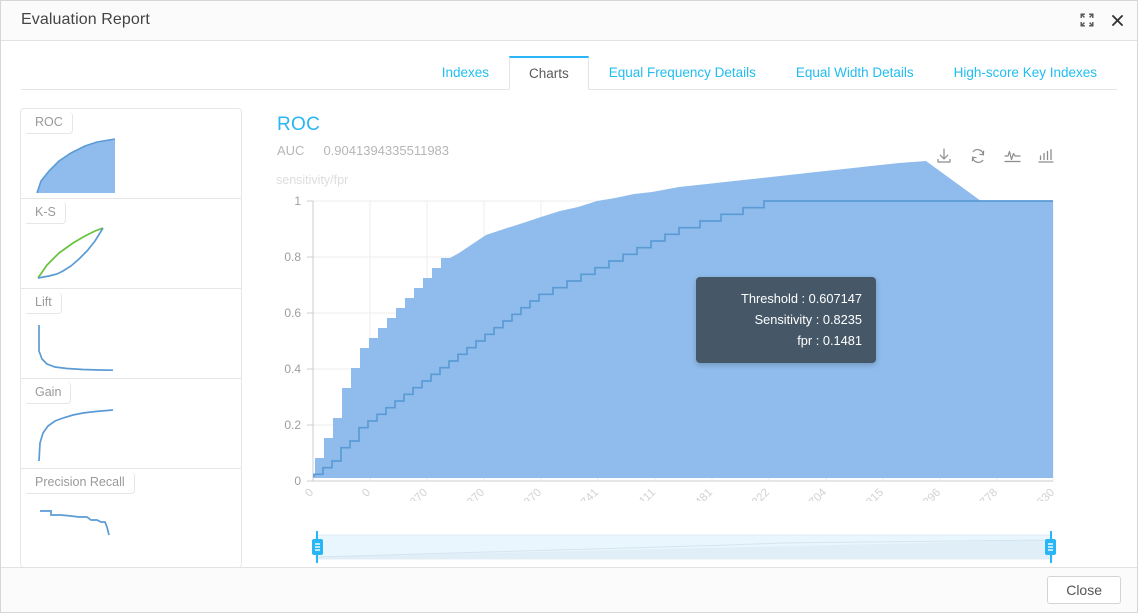 This screenshot has width=1138, height=613. I want to click on svg-text: 0.2222, so click(755, 494).